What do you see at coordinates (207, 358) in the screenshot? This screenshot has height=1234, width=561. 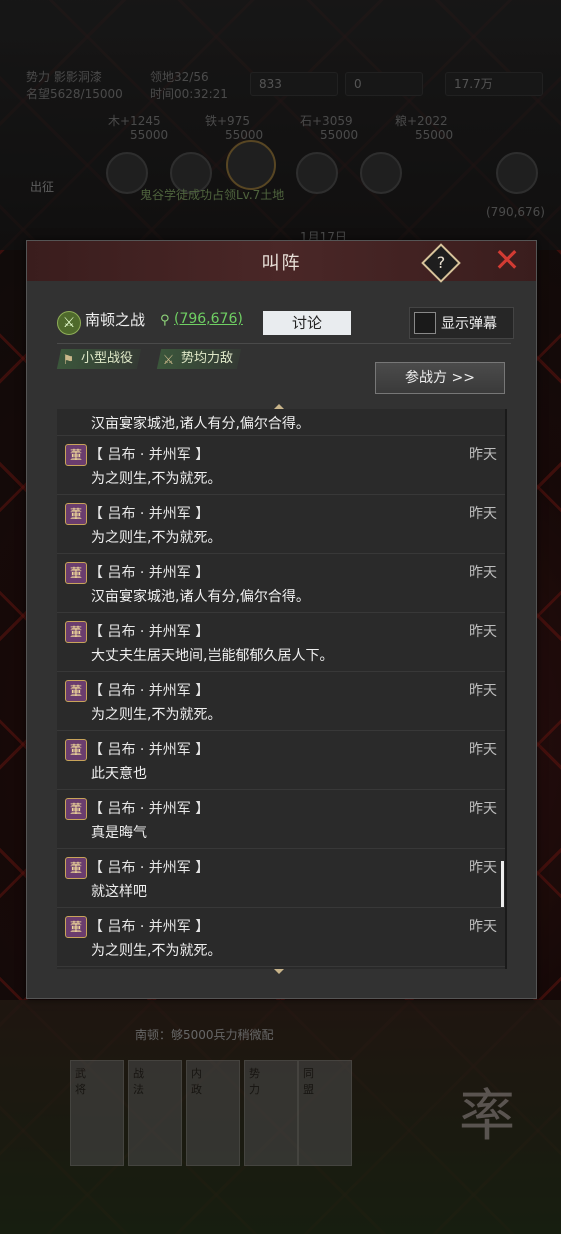 I see `tag-label: 势均力敌` at bounding box center [207, 358].